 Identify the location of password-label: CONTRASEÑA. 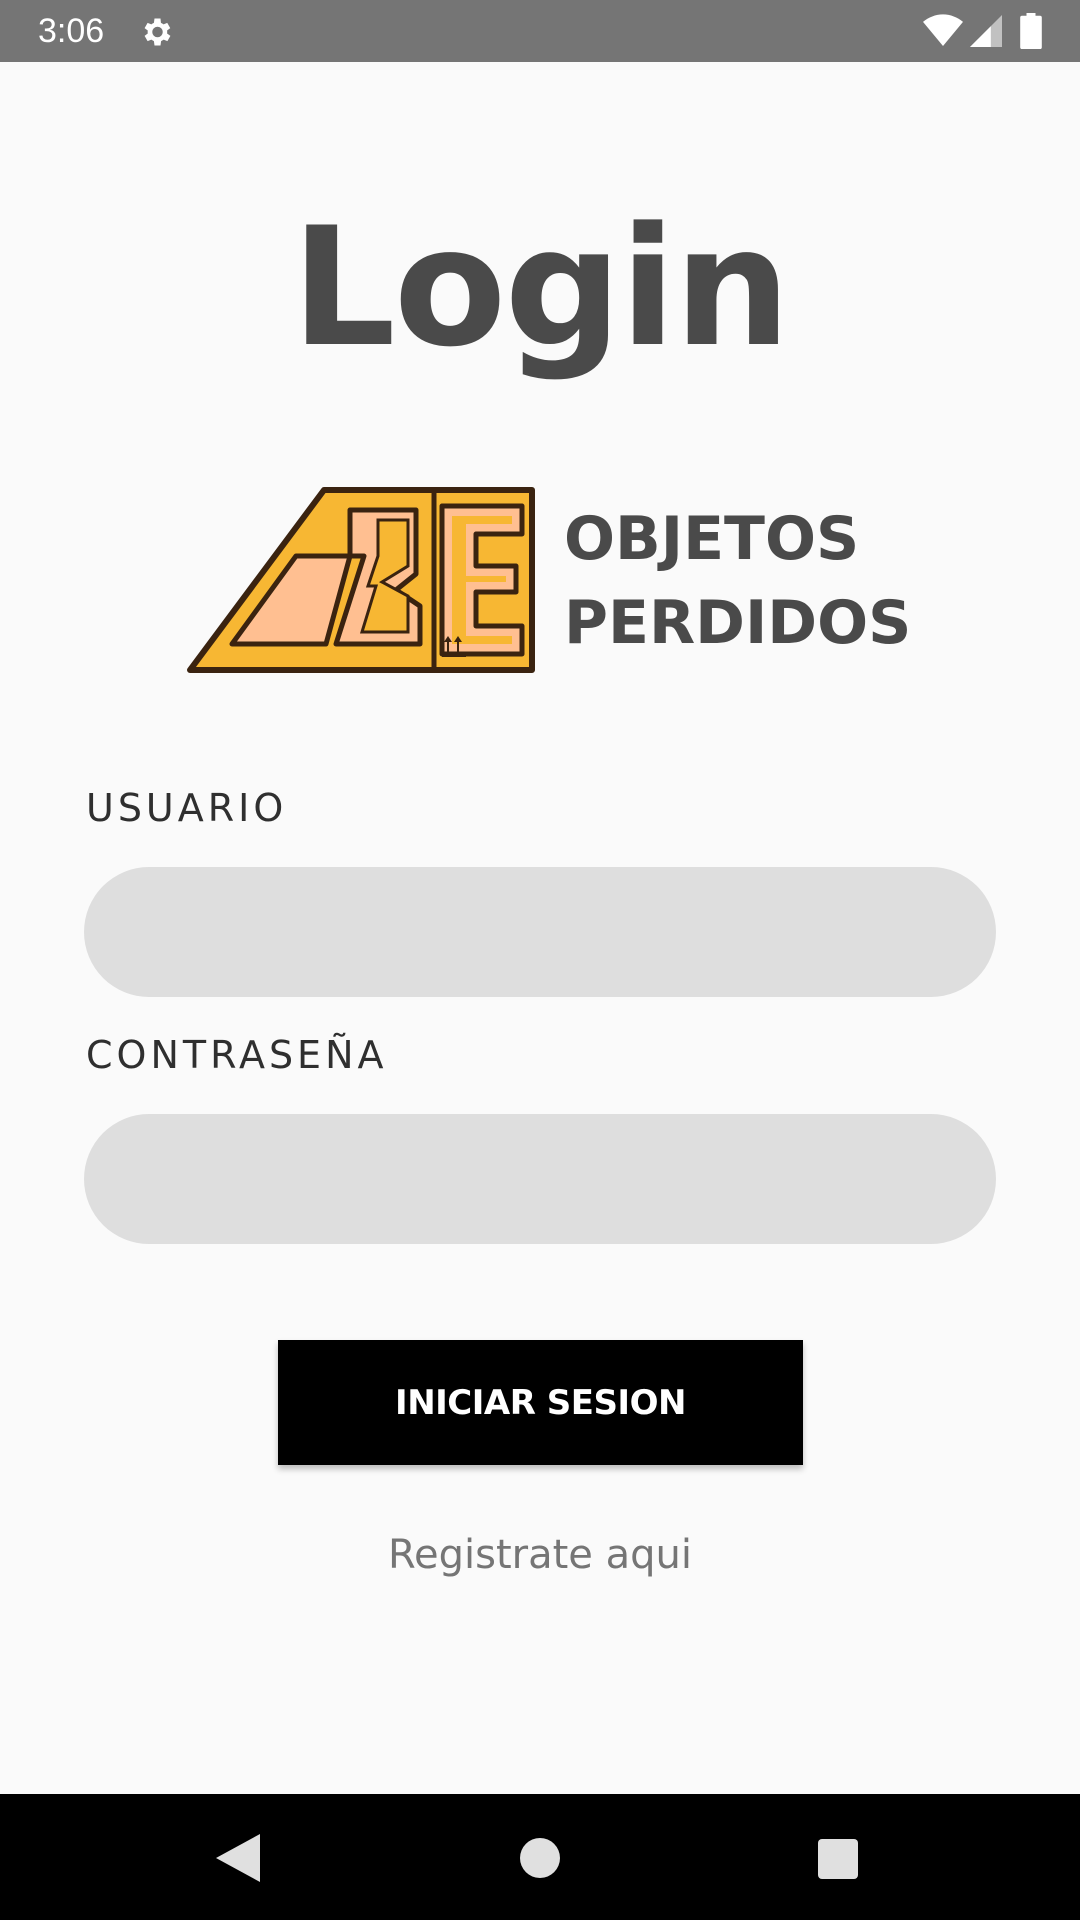
(237, 1055).